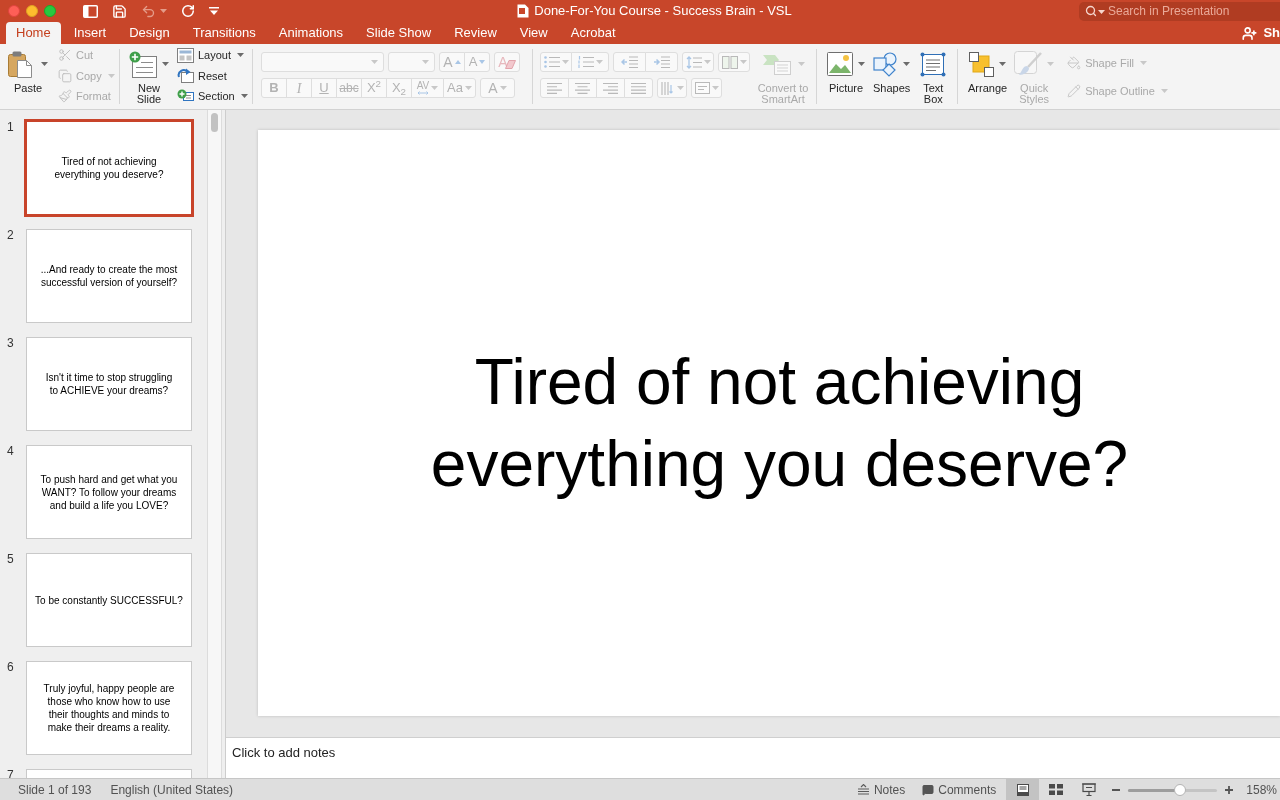 The image size is (1280, 800). Describe the element at coordinates (399, 33) in the screenshot. I see `ribbon-tab: Slide Show` at that location.